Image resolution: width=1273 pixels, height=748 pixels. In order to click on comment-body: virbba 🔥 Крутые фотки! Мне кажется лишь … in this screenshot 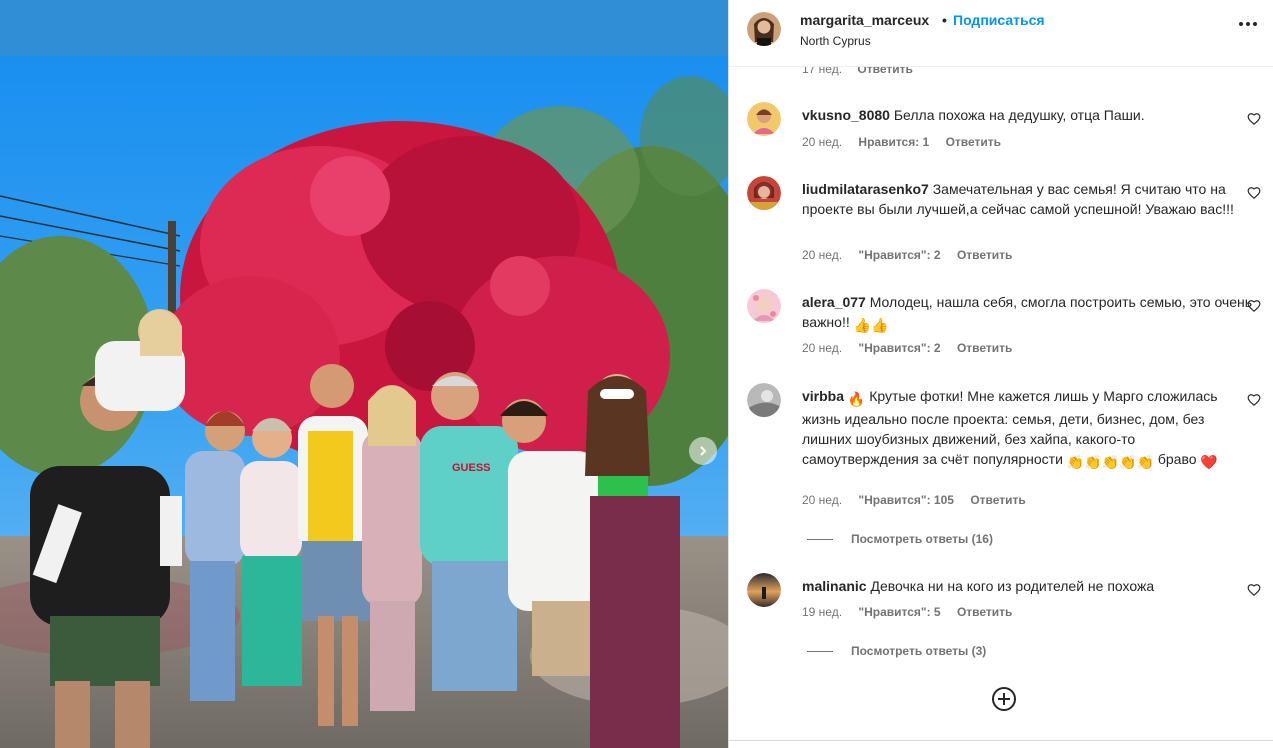, I will do `click(1028, 429)`.